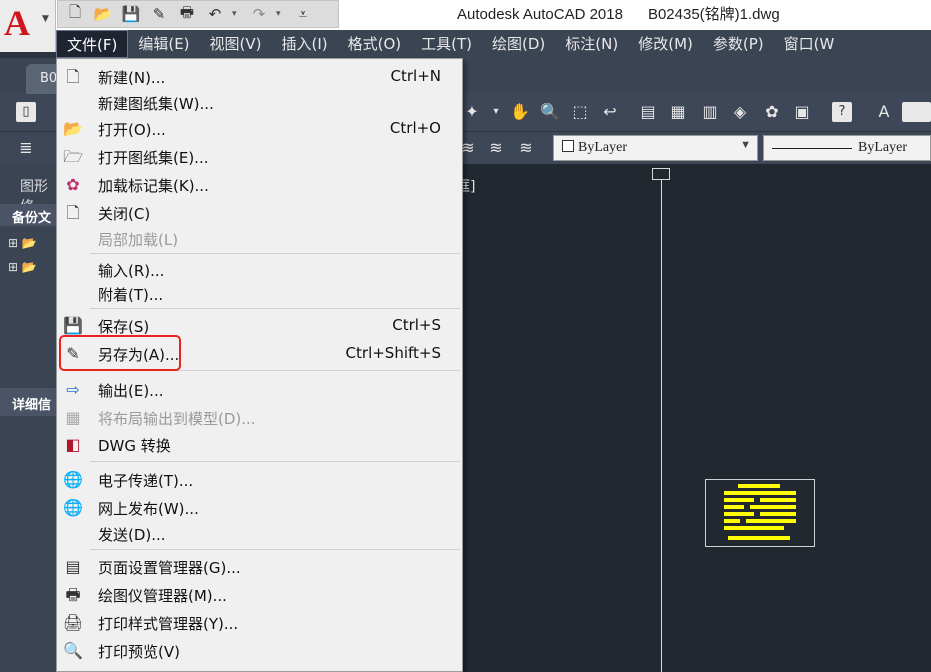 This screenshot has height=672, width=931. Describe the element at coordinates (236, 44) in the screenshot. I see `menu-view: 视图(V)` at that location.